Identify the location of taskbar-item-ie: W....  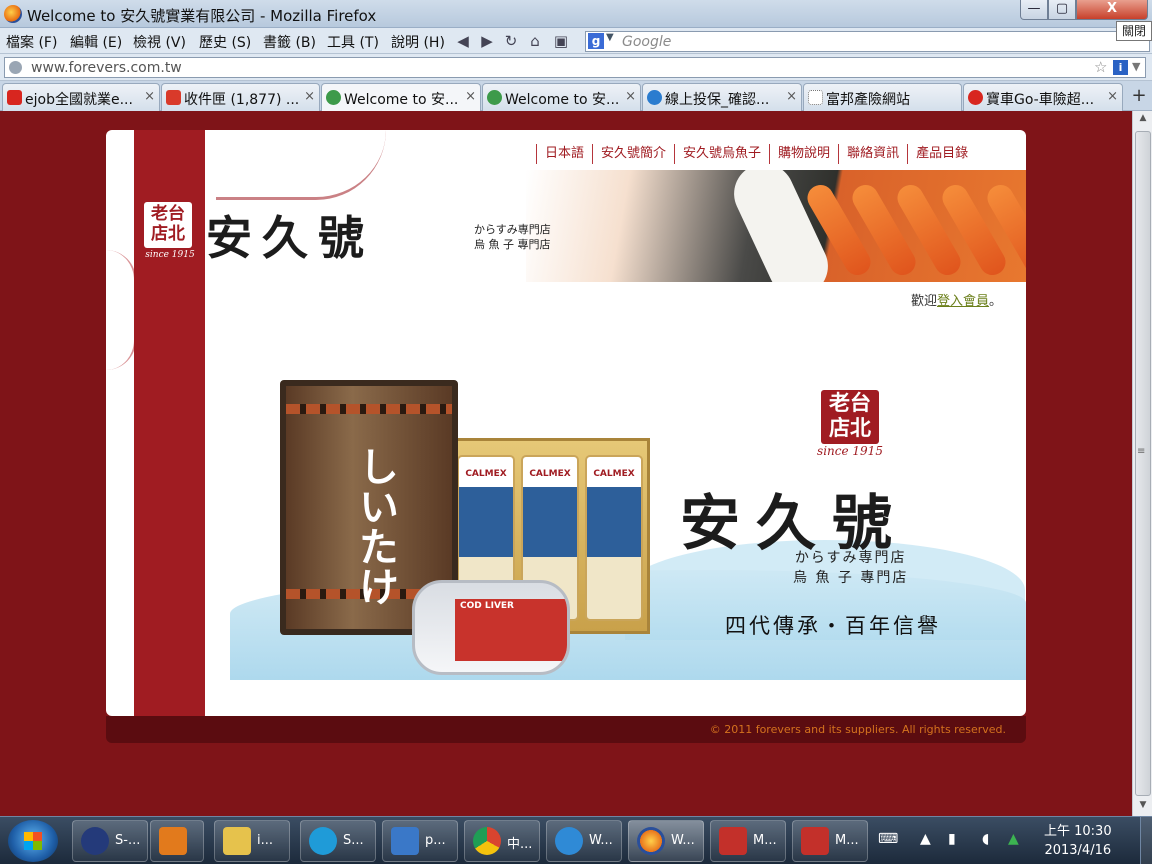
(584, 841).